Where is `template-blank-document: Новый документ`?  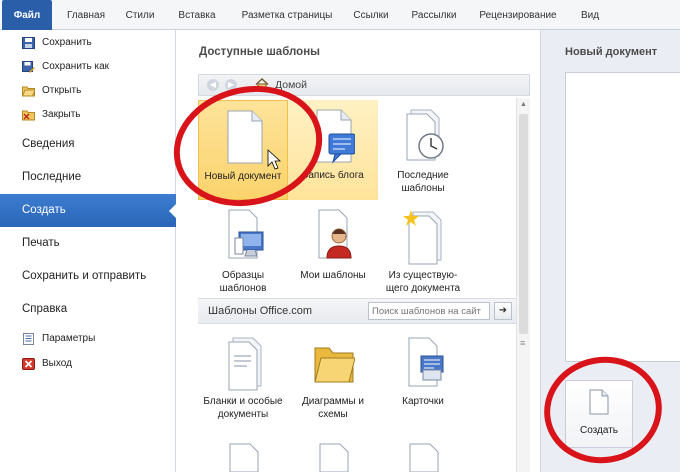
template-blank-document: Новый документ is located at coordinates (243, 150).